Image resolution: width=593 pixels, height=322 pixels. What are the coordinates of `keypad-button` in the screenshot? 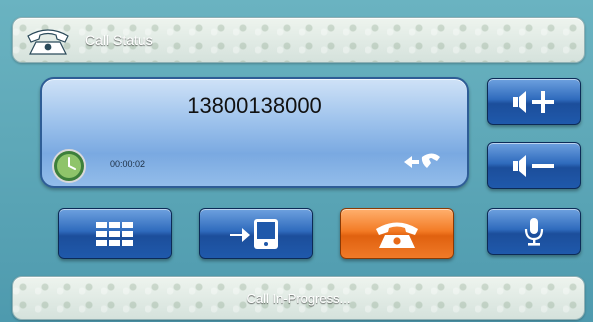 It's located at (115, 233).